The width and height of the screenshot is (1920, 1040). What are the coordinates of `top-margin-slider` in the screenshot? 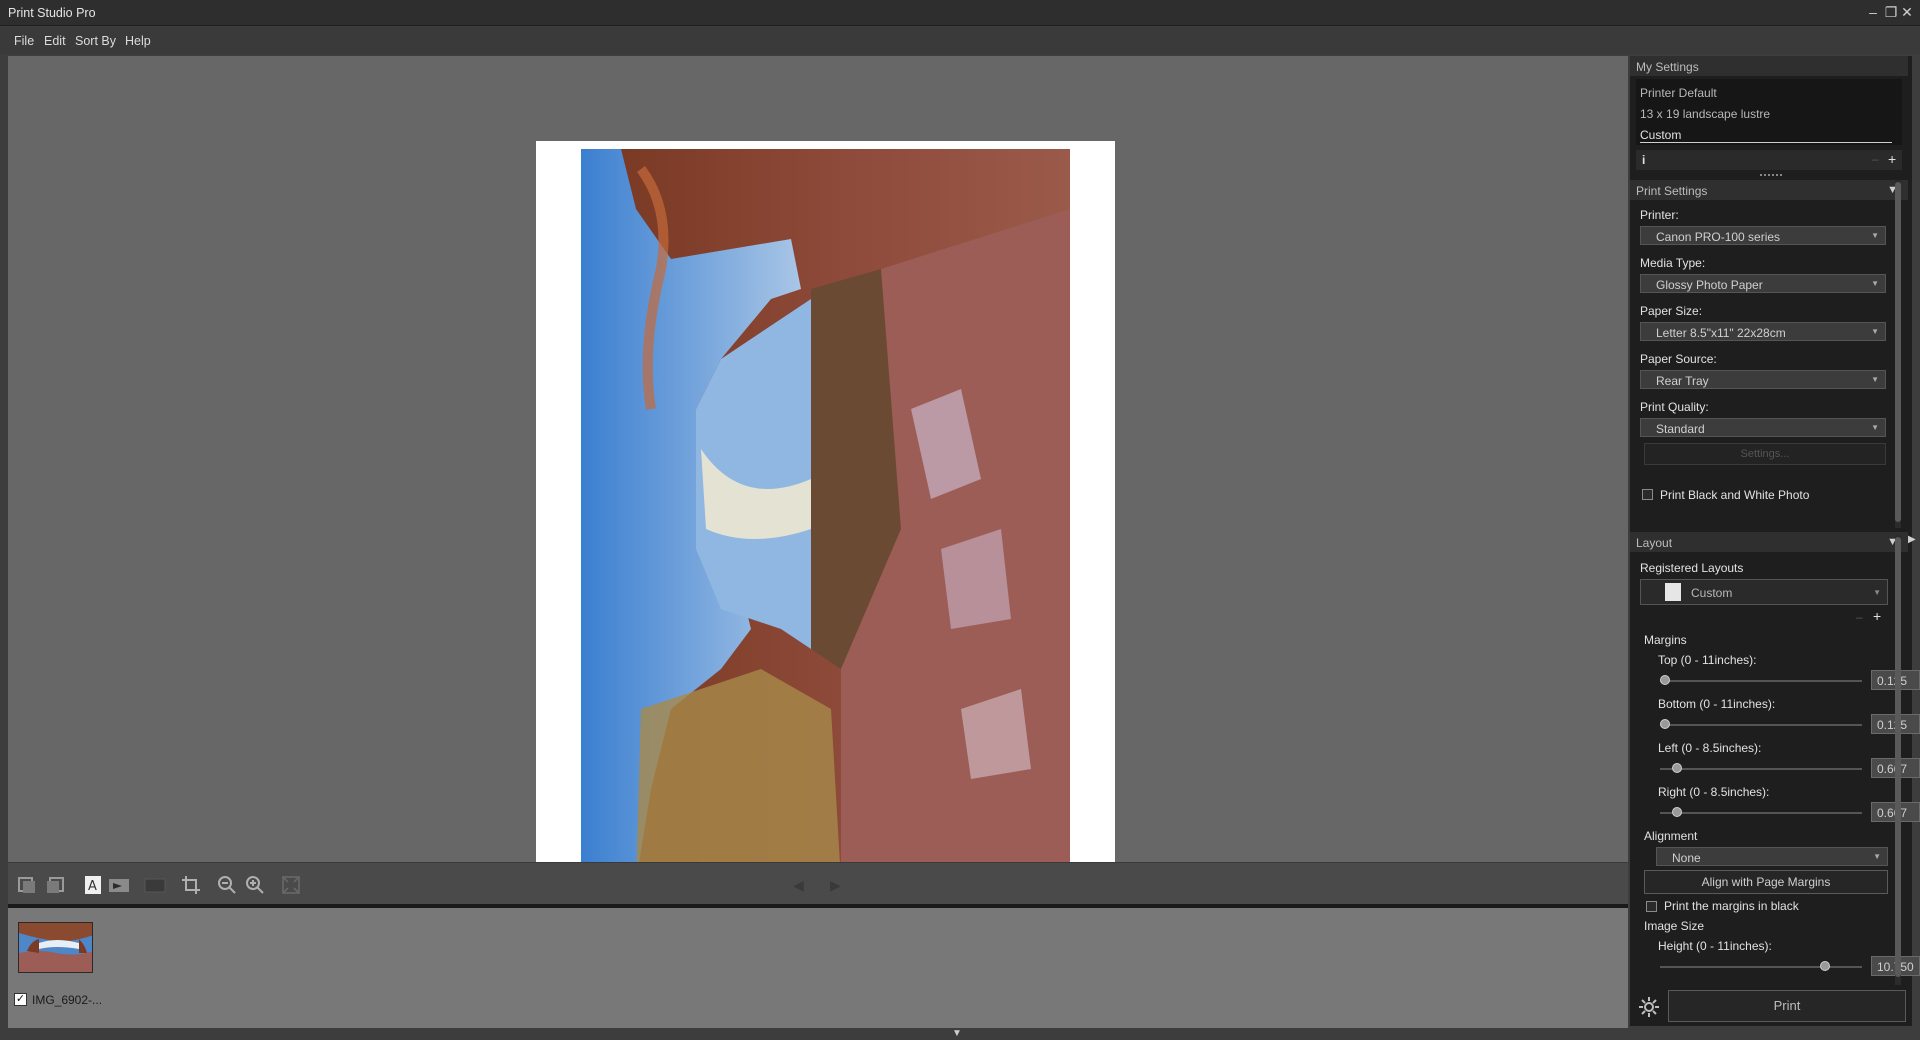 It's located at (1761, 681).